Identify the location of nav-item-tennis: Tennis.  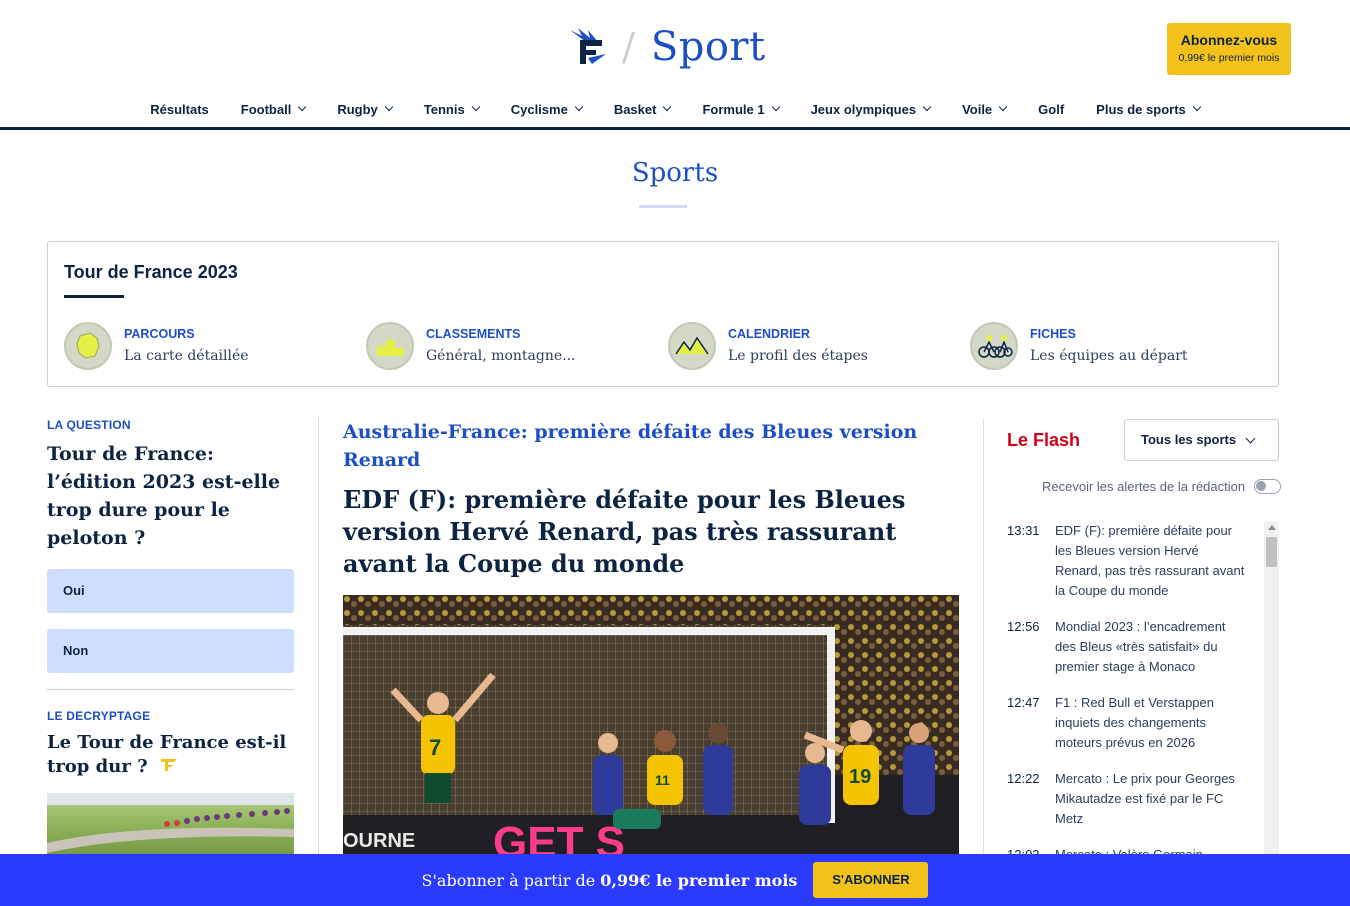
(451, 109).